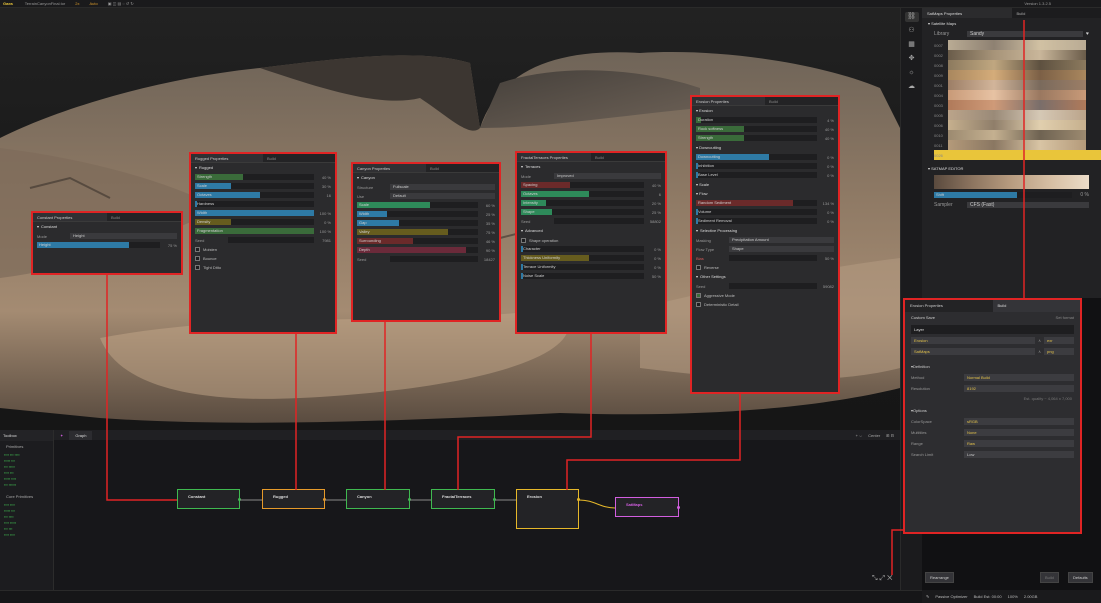  Describe the element at coordinates (756, 157) in the screenshot. I see `erosion-param-slider: Downcutting` at that location.